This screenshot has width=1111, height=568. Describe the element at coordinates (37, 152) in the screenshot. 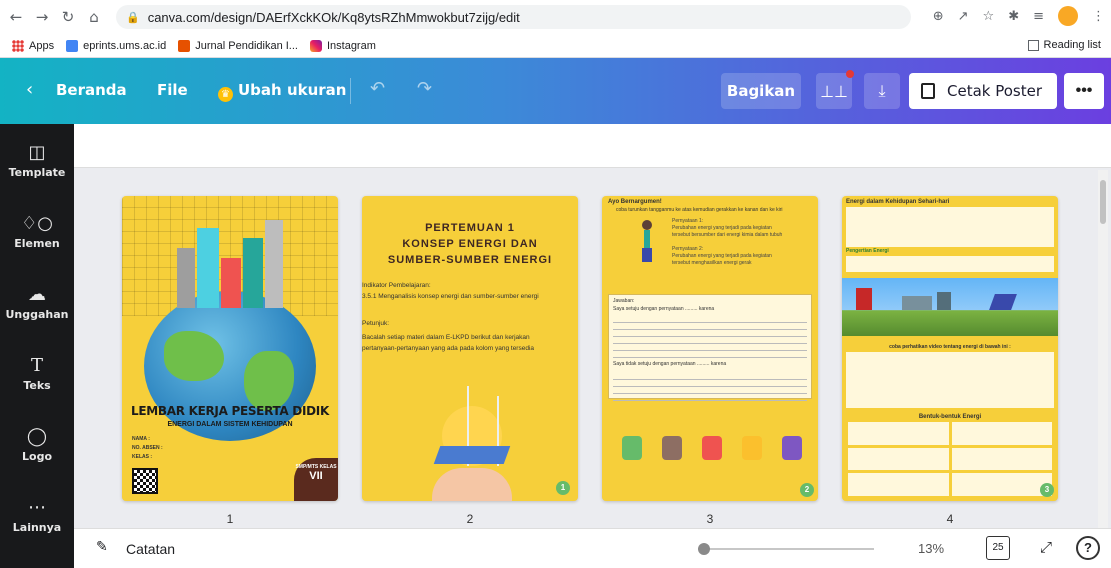

I see `template-icon: ◫` at that location.